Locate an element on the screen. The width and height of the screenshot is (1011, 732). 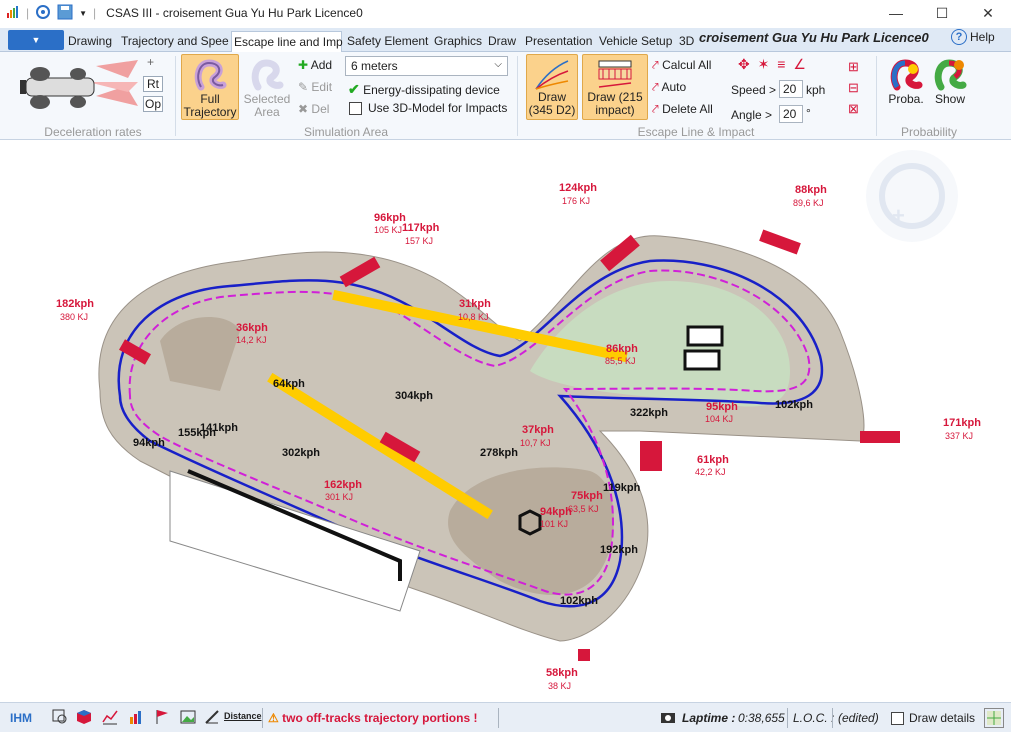
show-button: Show is located at coordinates (950, 87).